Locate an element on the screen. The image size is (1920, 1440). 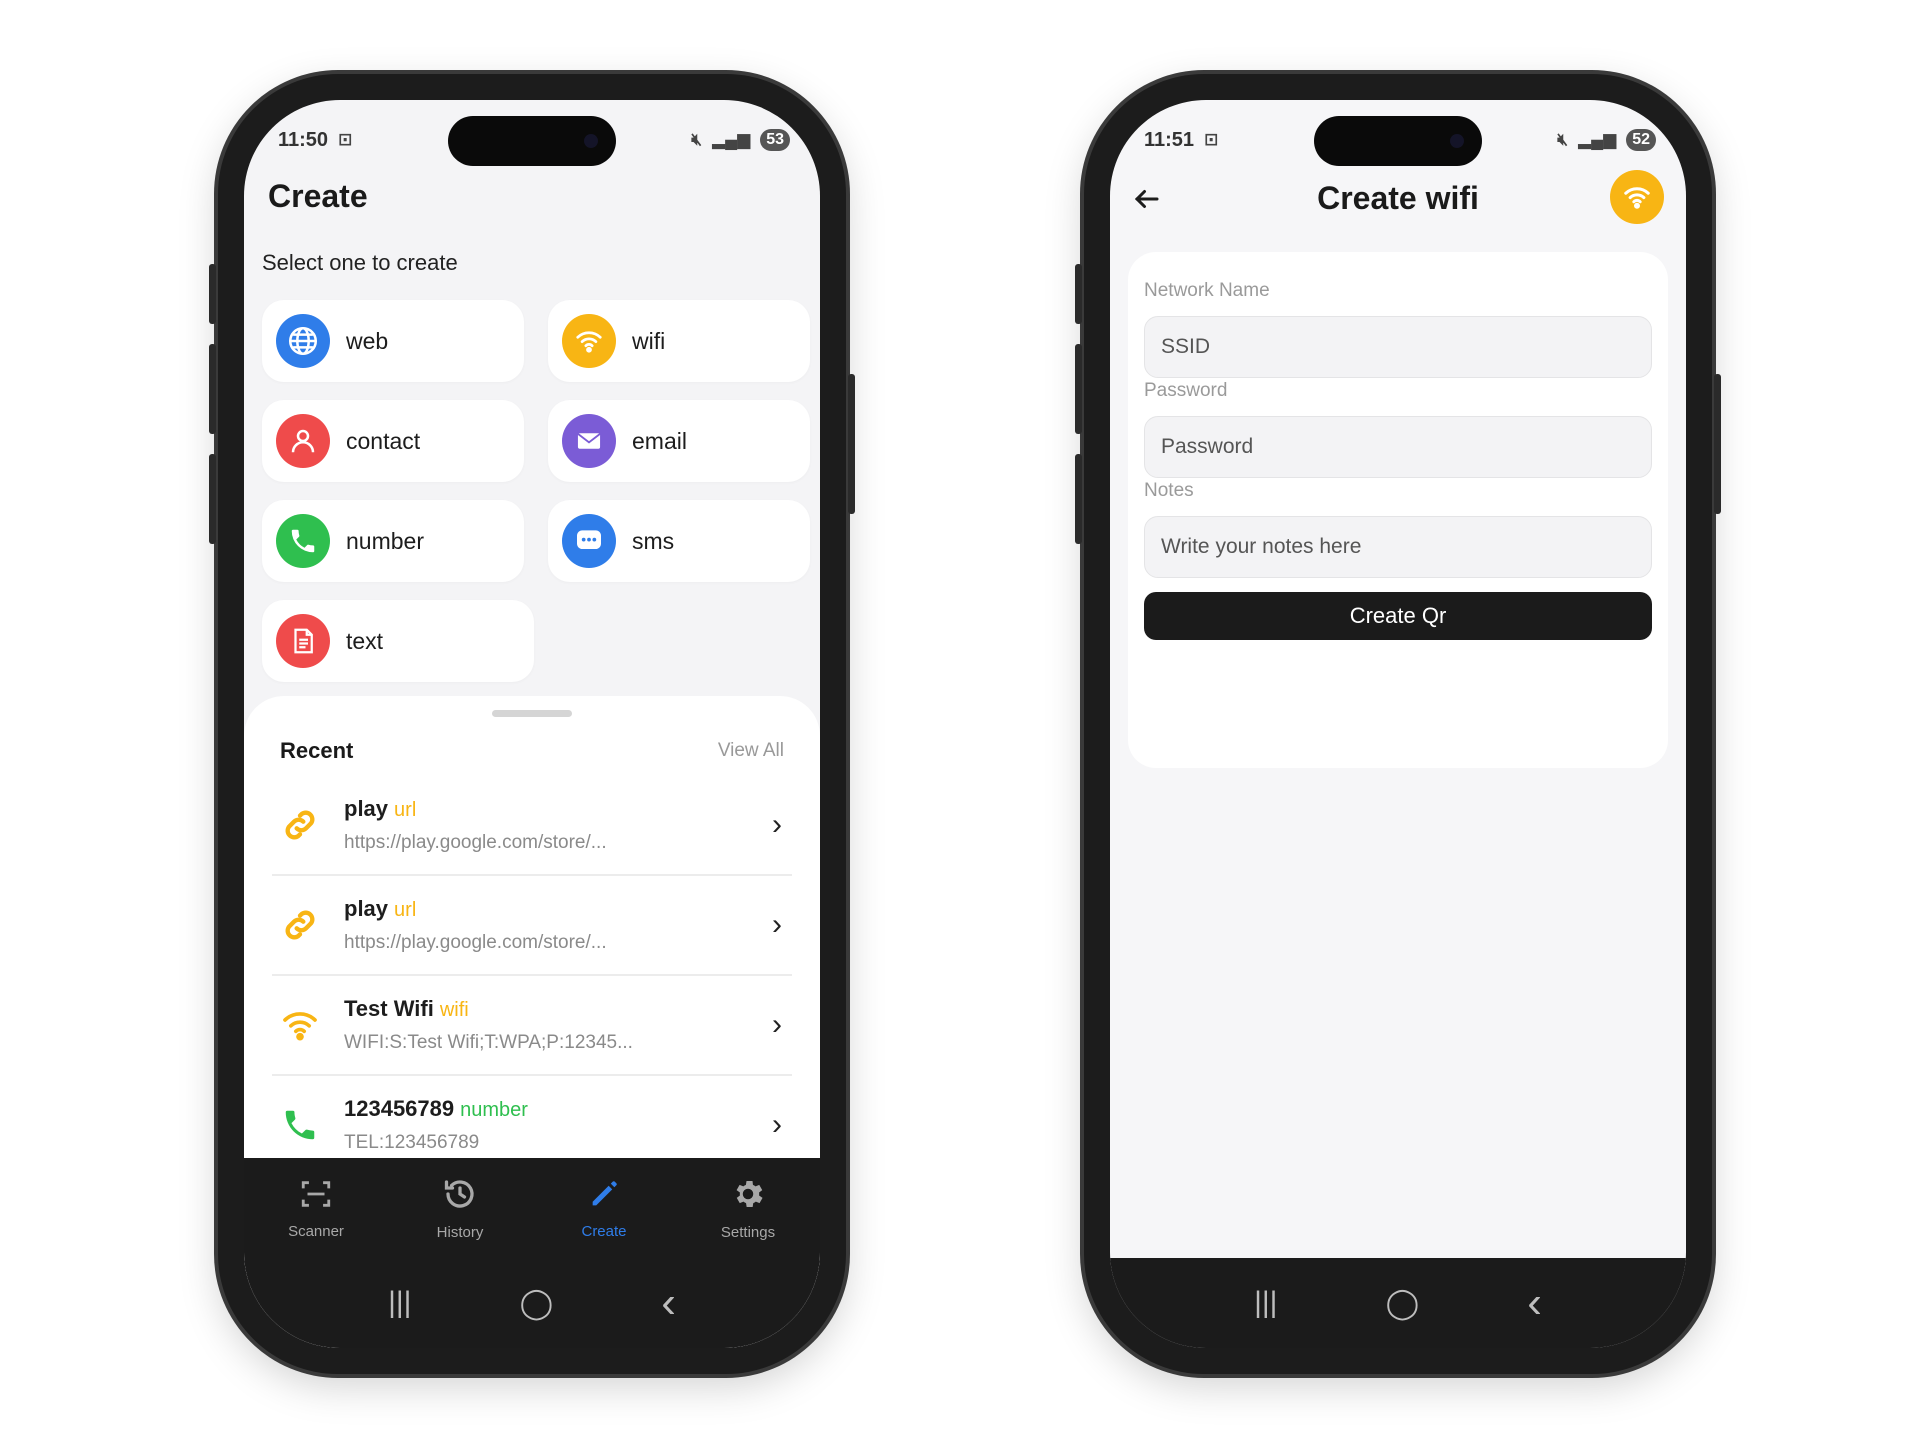
globe-icon is located at coordinates (303, 341).